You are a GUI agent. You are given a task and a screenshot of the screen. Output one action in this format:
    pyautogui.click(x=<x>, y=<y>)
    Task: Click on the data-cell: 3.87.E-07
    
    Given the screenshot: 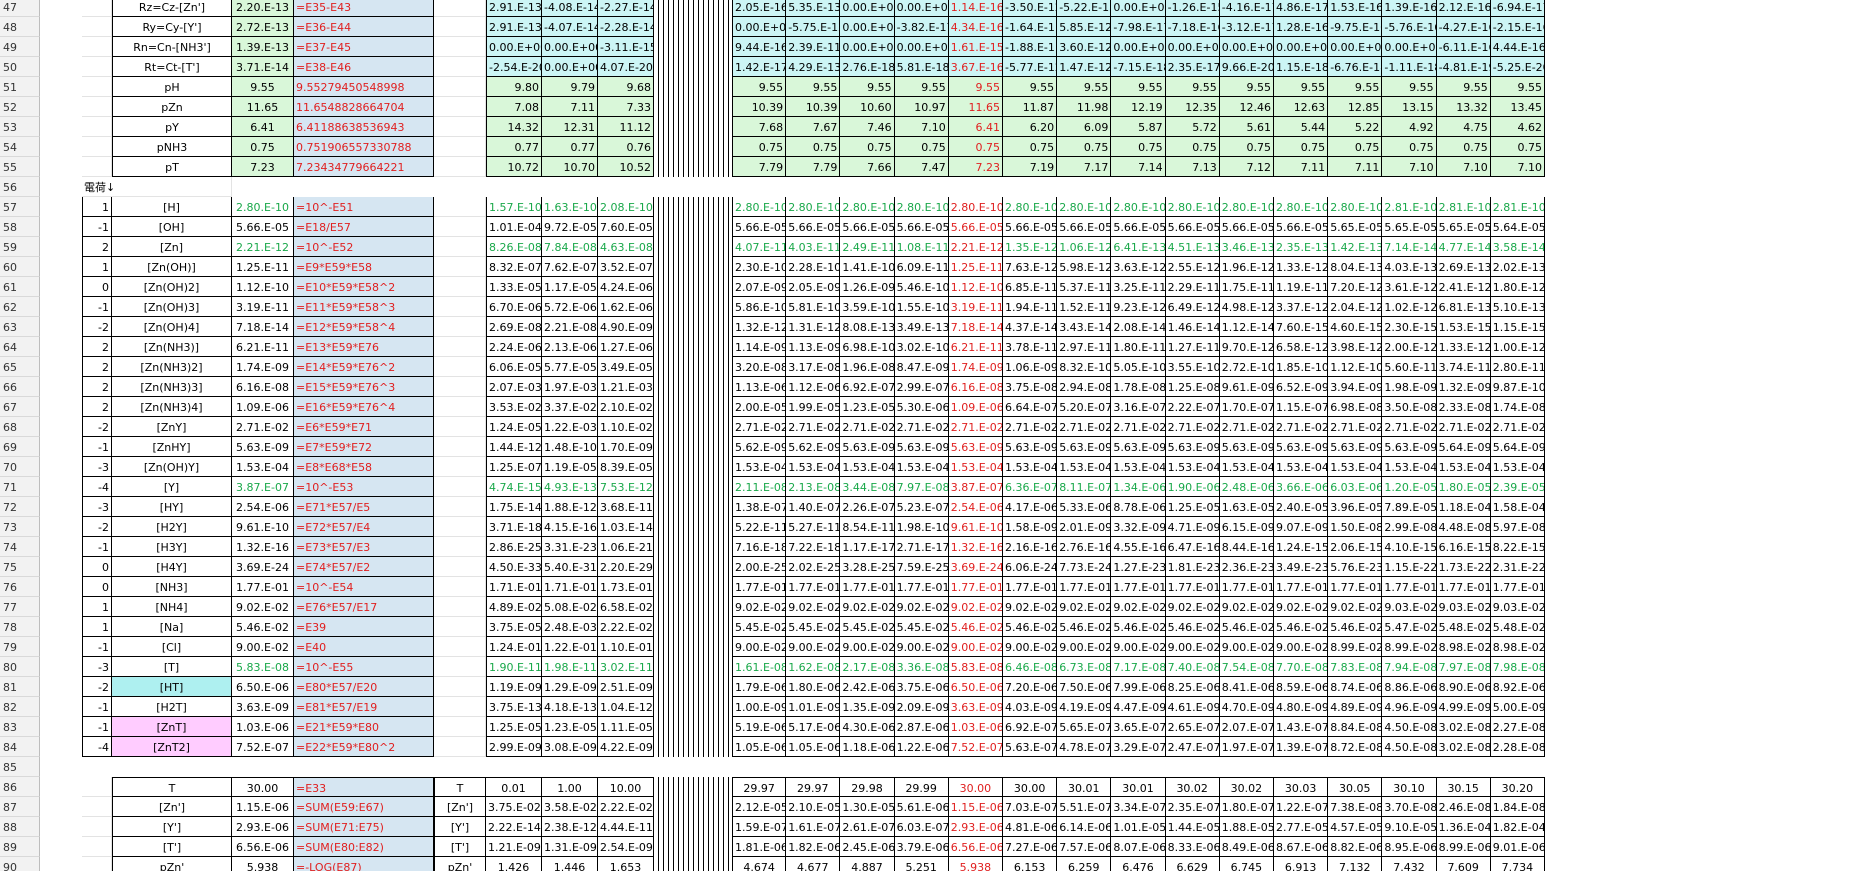 What is the action you would take?
    pyautogui.click(x=975, y=487)
    